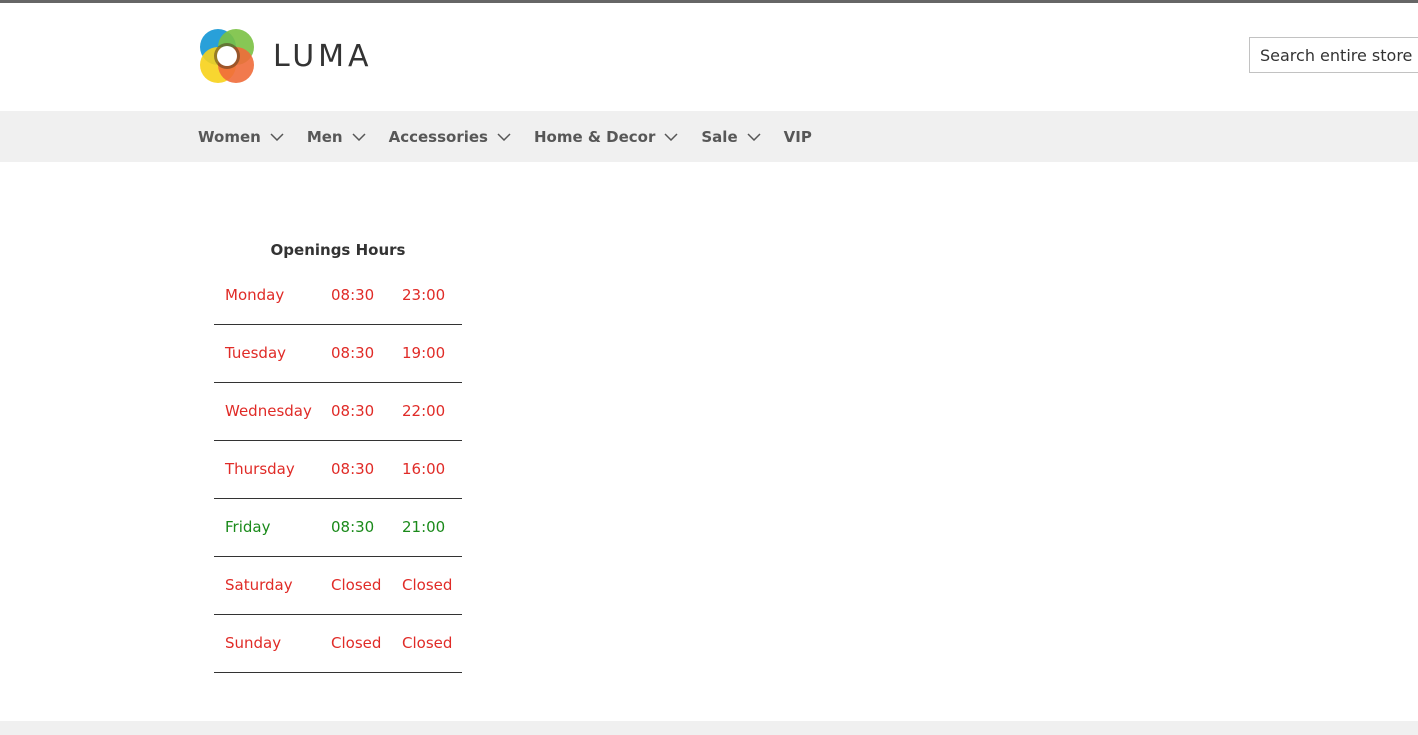 This screenshot has height=735, width=1418. I want to click on nav-item-label: Men, so click(324, 136).